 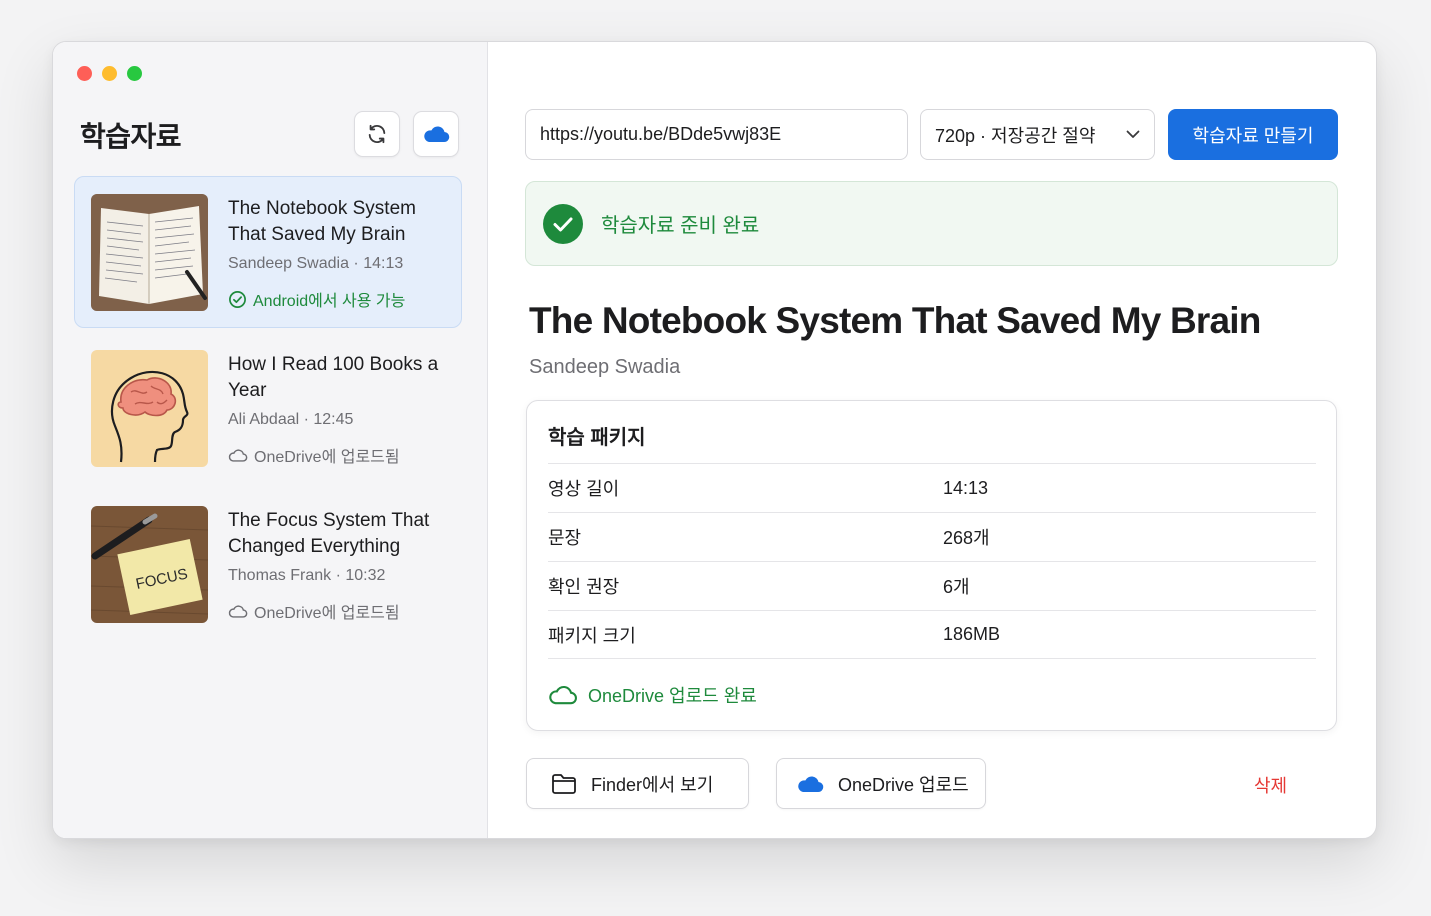 What do you see at coordinates (1133, 134) in the screenshot?
I see `chevron-down-icon` at bounding box center [1133, 134].